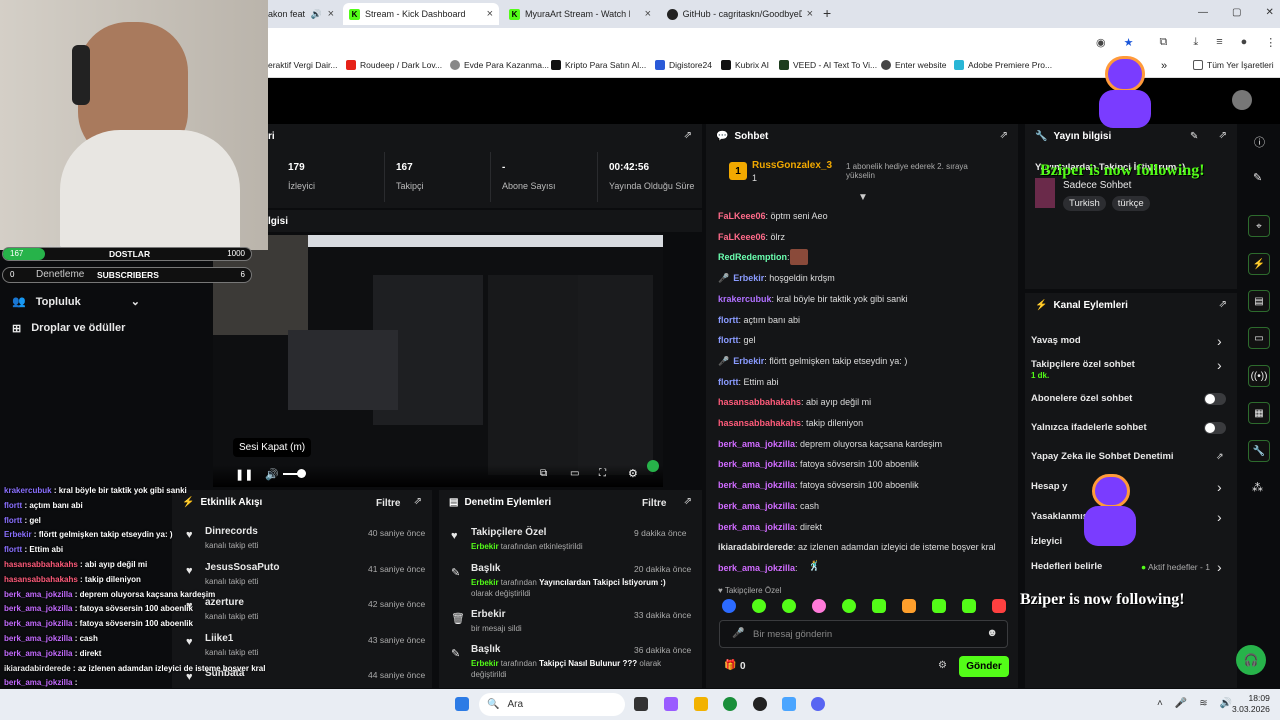 The image size is (1280, 720). I want to click on app-icon, so click(789, 704).